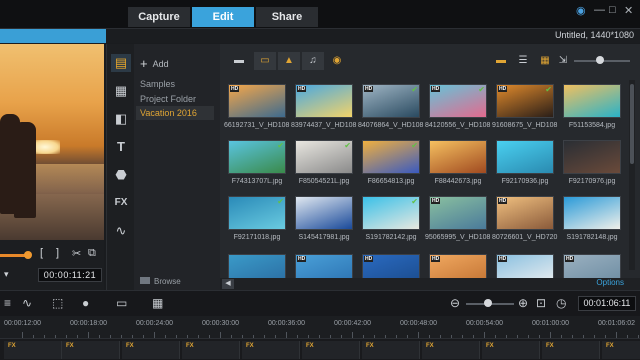  What do you see at coordinates (57, 303) in the screenshot?
I see `record-capture-icon: ⬚` at bounding box center [57, 303].